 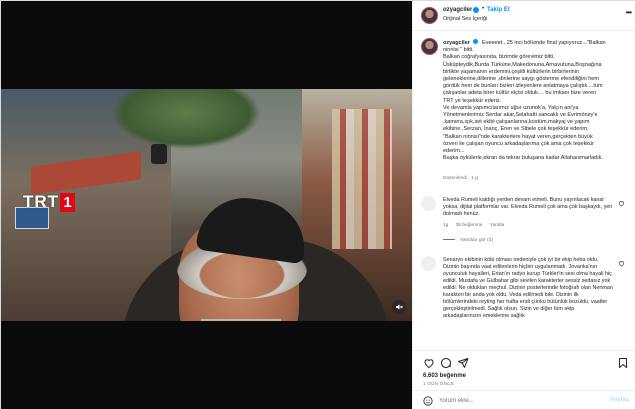 I want to click on caption-edited-label: Düzenlendi · 1 g, so click(x=460, y=178).